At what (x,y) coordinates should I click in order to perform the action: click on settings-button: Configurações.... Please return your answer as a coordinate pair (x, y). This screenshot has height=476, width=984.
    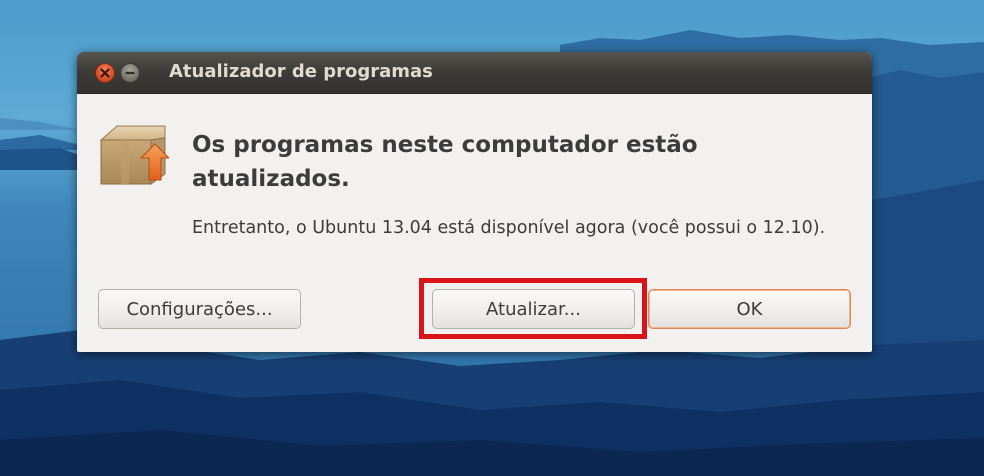
    Looking at the image, I should click on (199, 309).